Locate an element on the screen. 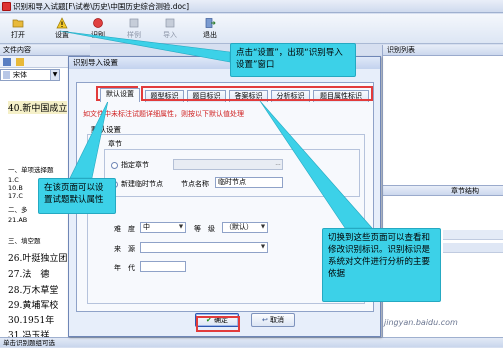 This screenshot has height=348, width=503. default-callout-pointer is located at coordinates (89, 139).